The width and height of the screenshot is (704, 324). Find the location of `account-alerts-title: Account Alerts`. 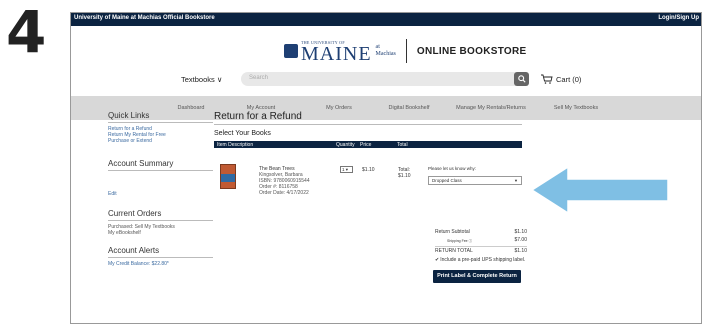

account-alerts-title: Account Alerts is located at coordinates (134, 251).